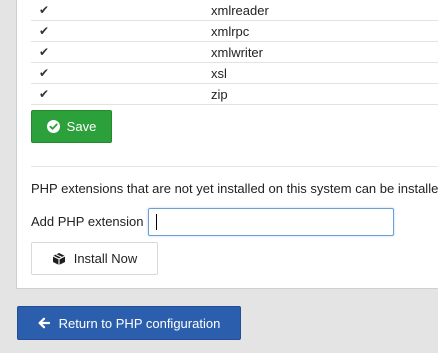  I want to click on extension-row: ✔ xmlwriter, so click(234, 52).